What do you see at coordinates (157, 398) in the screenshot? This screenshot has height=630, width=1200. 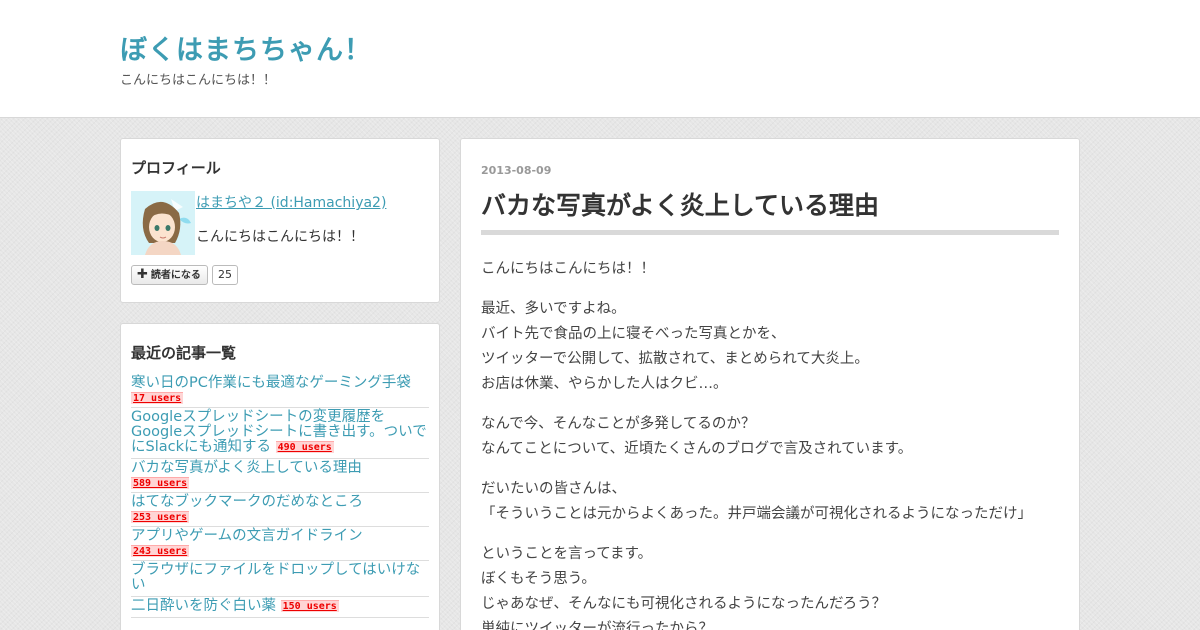 I see `bookmark-count-badge: 17 users` at bounding box center [157, 398].